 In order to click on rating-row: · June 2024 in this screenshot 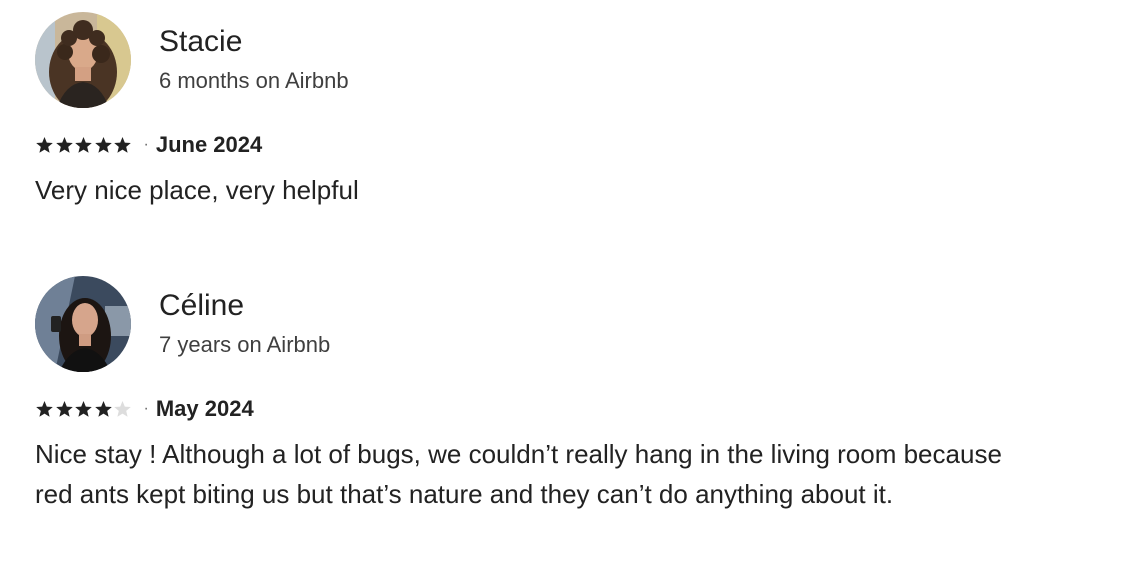, I will do `click(535, 145)`.